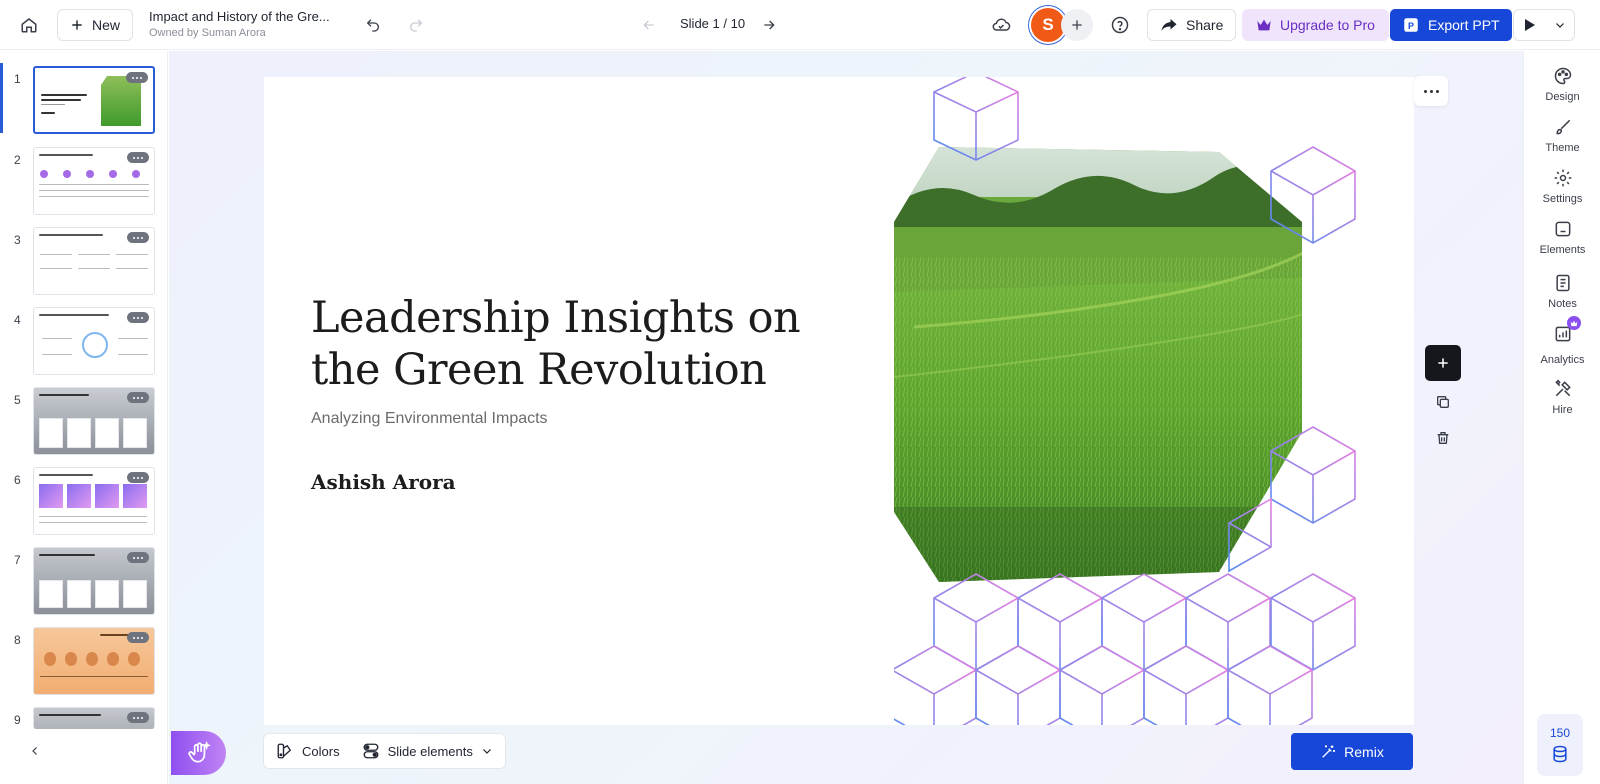  What do you see at coordinates (1562, 283) in the screenshot?
I see `notes-icon` at bounding box center [1562, 283].